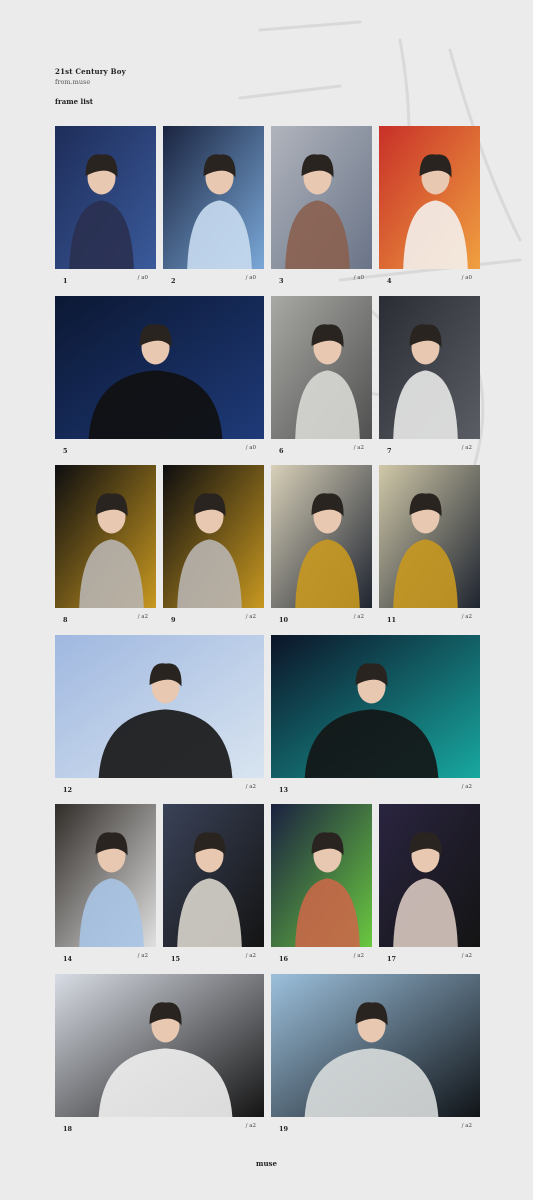 The width and height of the screenshot is (533, 1200). Describe the element at coordinates (73, 82) in the screenshot. I see `album-credit: from.muse` at that location.